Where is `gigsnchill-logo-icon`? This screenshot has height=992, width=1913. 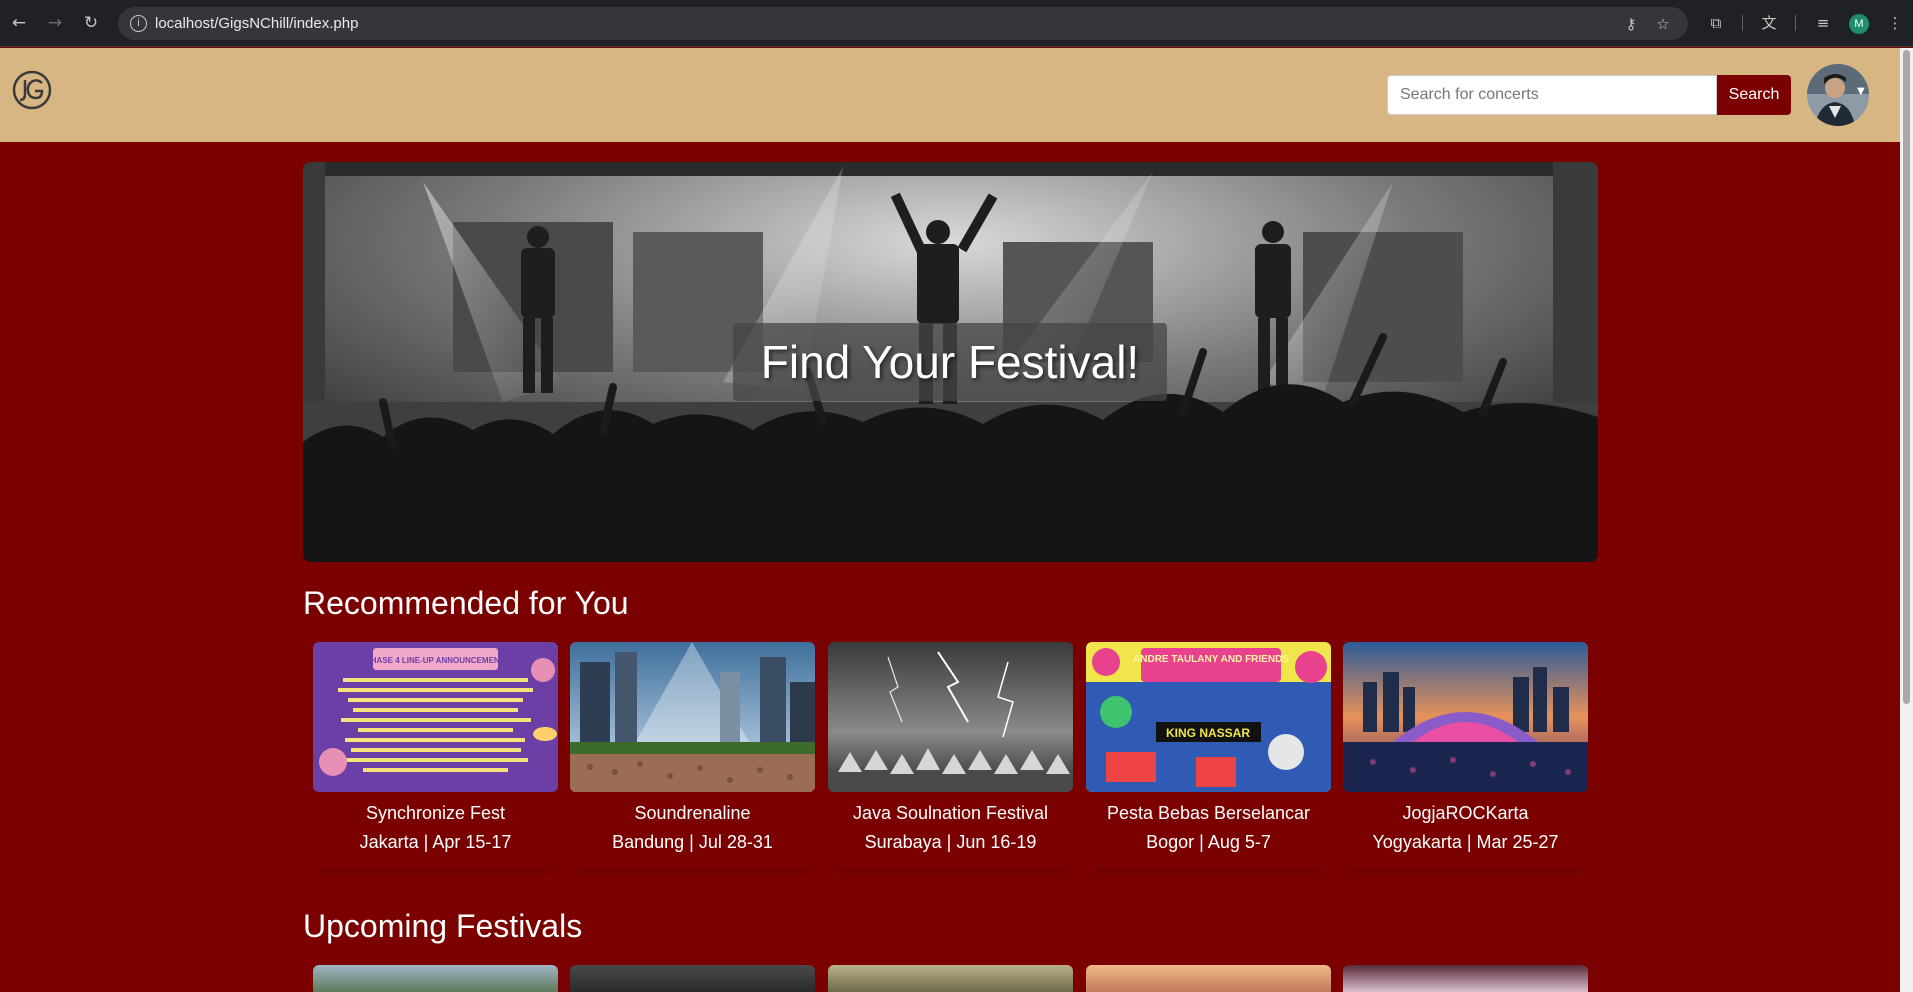
gigsnchill-logo-icon is located at coordinates (32, 90).